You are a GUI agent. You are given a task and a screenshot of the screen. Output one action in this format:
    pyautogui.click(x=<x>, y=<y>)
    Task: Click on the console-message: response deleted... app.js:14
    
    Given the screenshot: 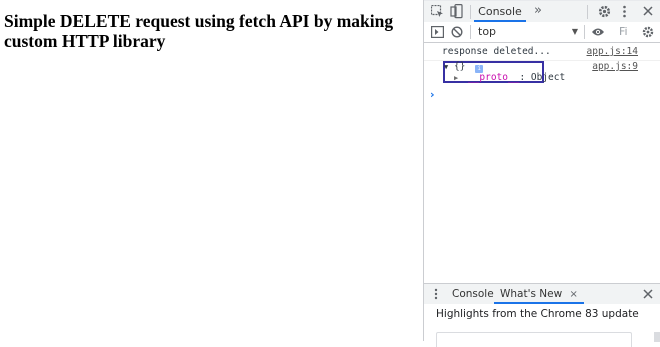 What is the action you would take?
    pyautogui.click(x=542, y=53)
    